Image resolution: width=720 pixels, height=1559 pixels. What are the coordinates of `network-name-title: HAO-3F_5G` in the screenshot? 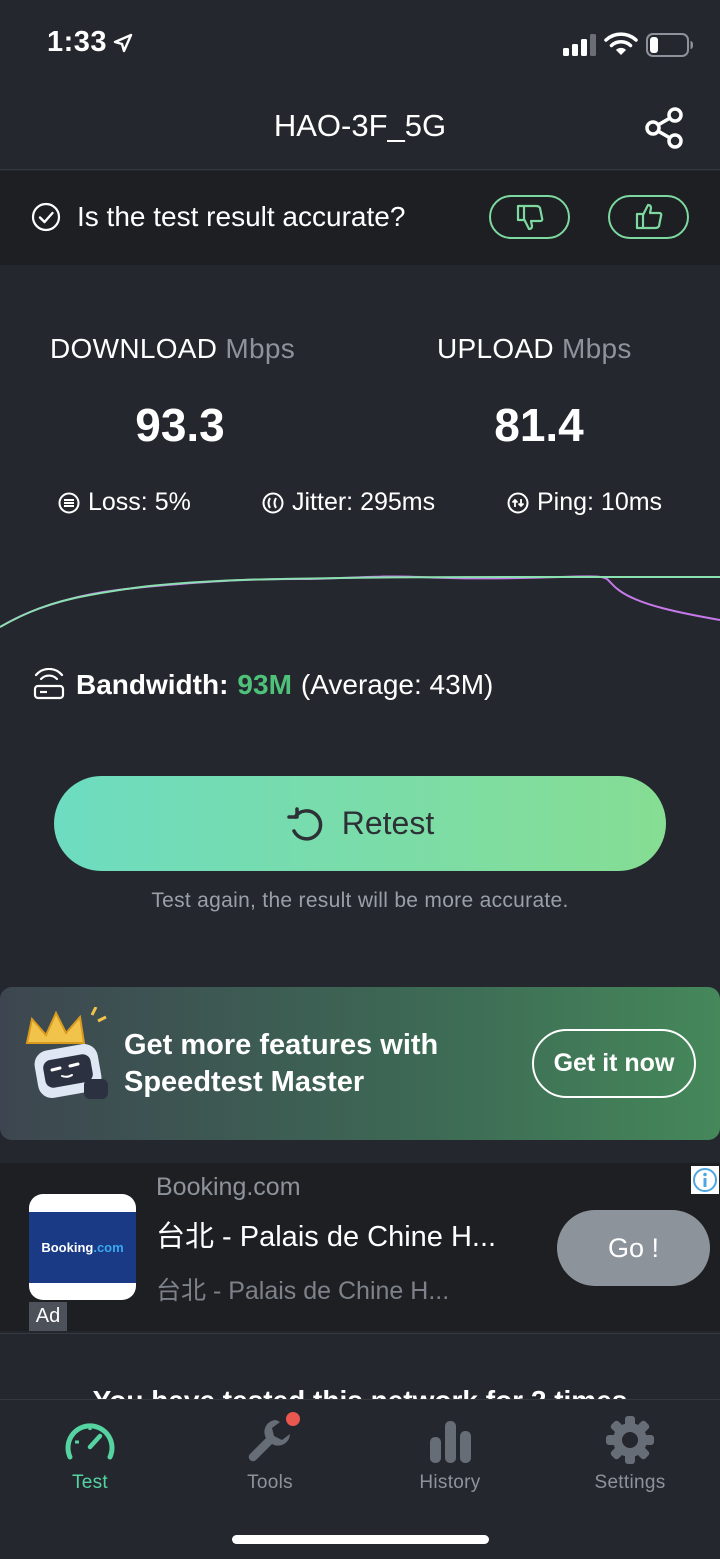 It's located at (360, 125).